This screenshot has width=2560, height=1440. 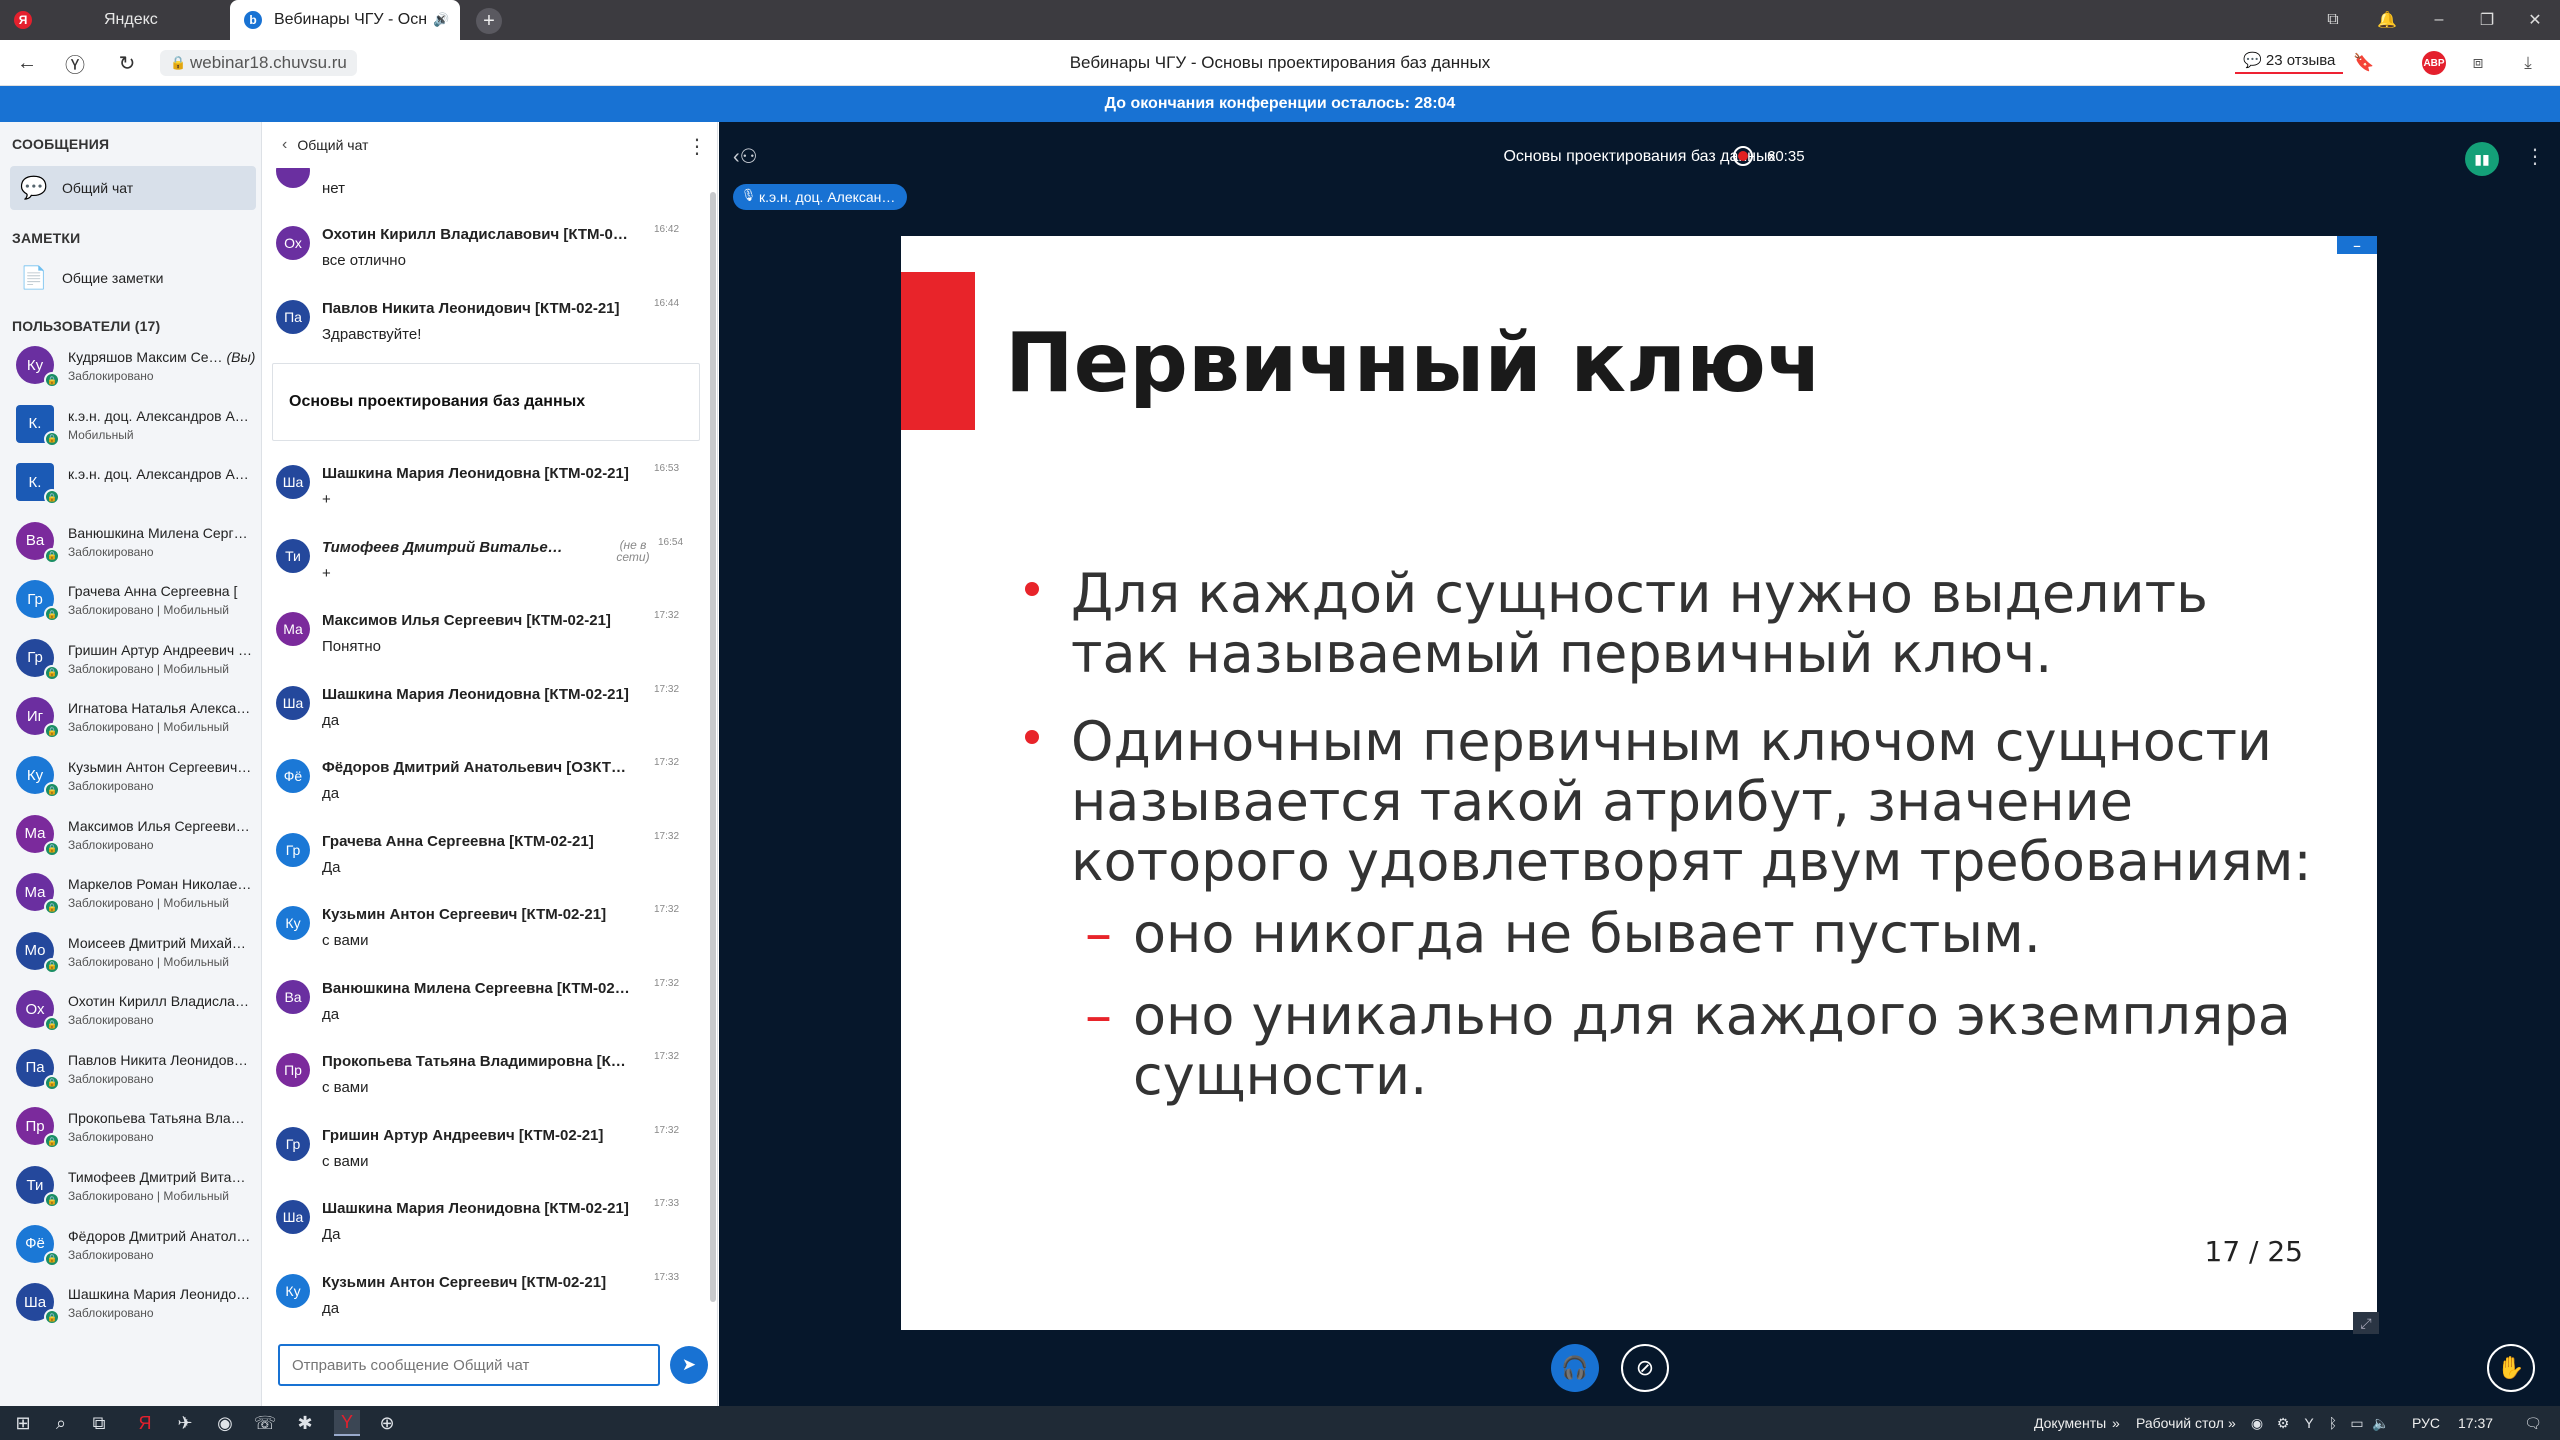 What do you see at coordinates (2478, 63) in the screenshot?
I see `extension-icon: ⧈` at bounding box center [2478, 63].